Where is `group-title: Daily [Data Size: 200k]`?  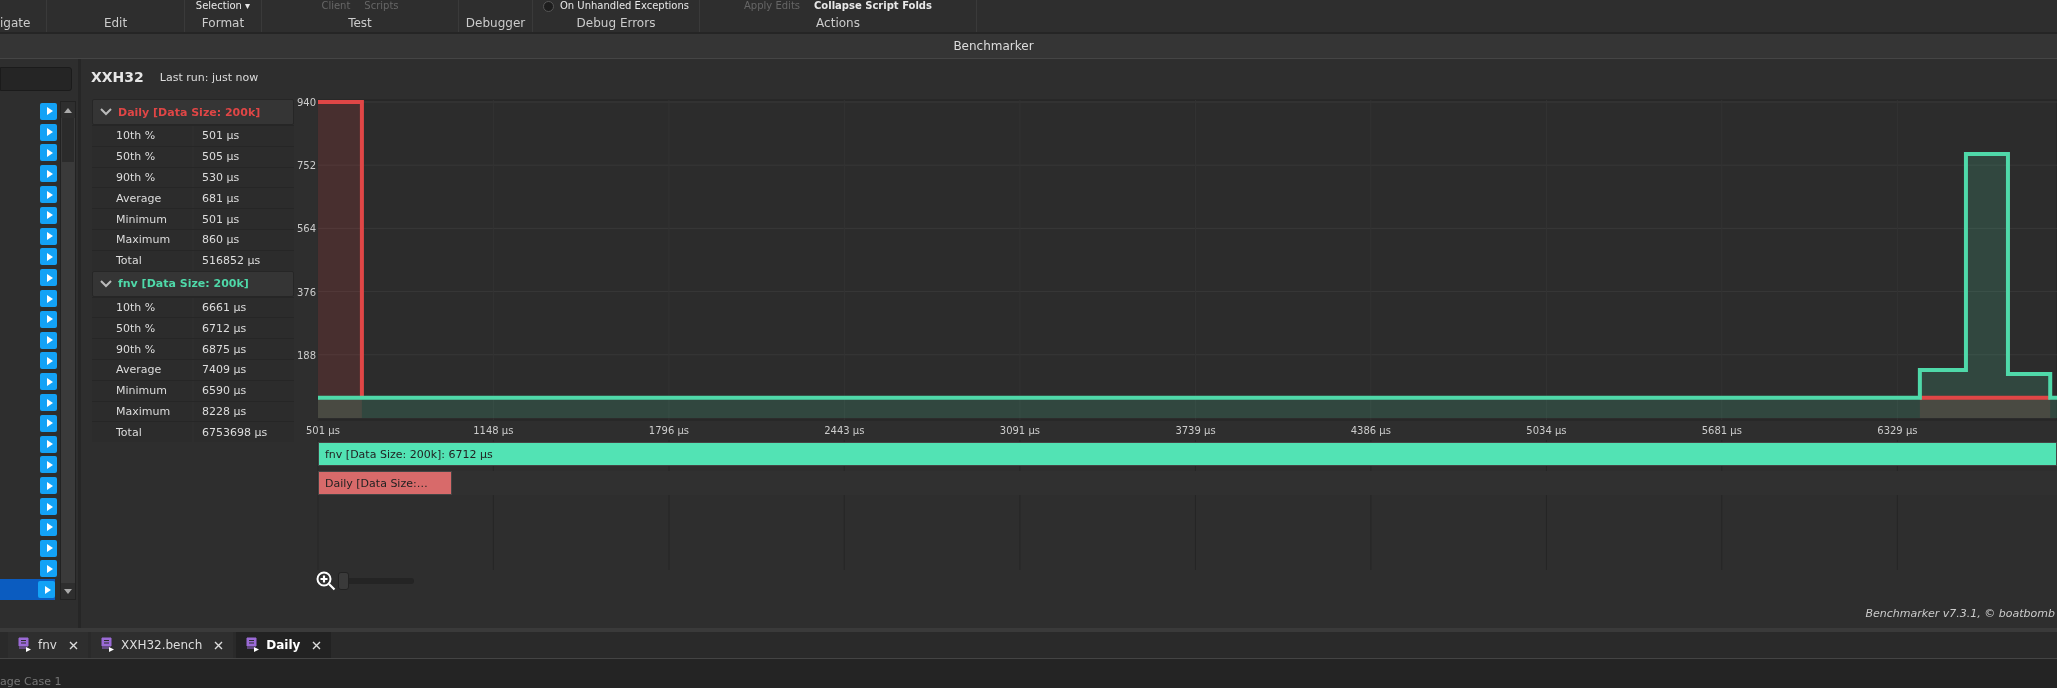 group-title: Daily [Data Size: 200k] is located at coordinates (189, 112).